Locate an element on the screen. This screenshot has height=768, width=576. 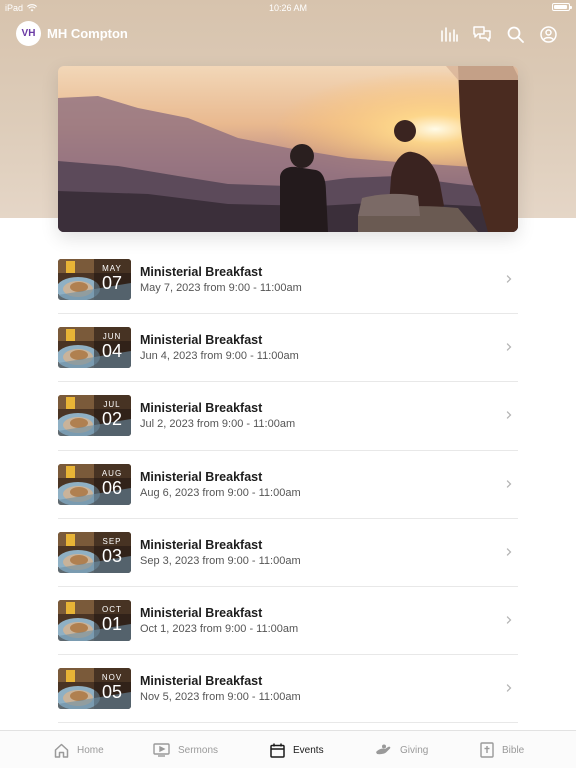
home-icon is located at coordinates (61, 750).